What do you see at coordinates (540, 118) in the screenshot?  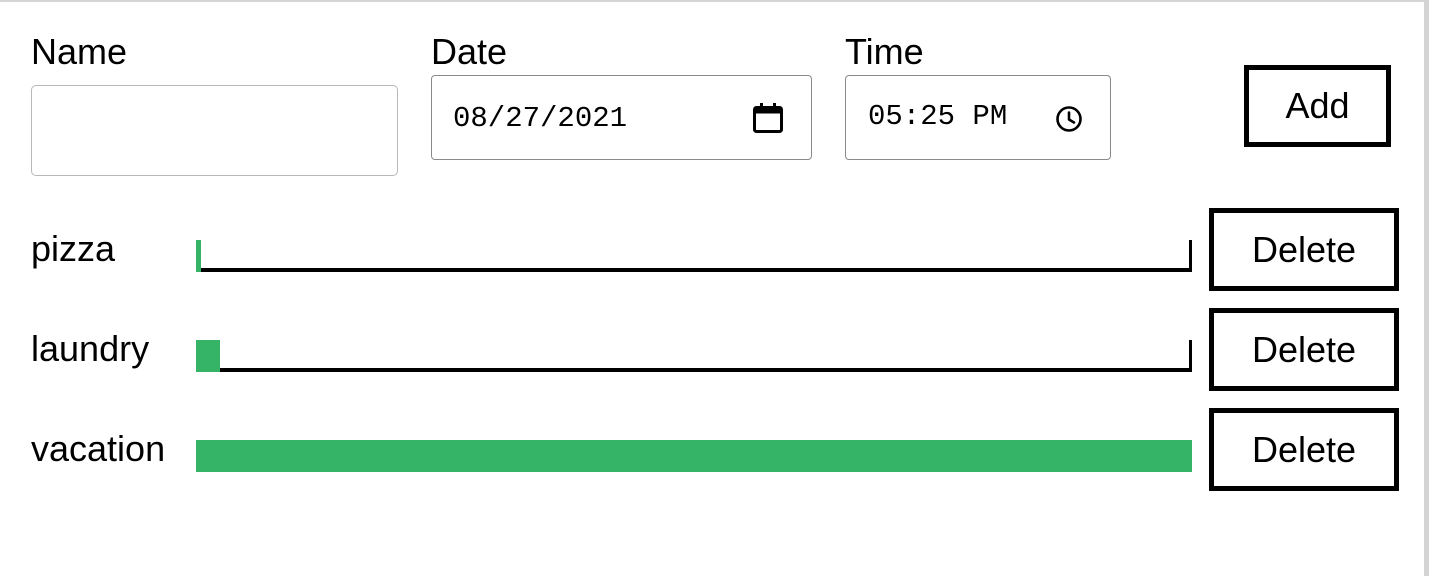 I see `date-input-value: 08/27/2021` at bounding box center [540, 118].